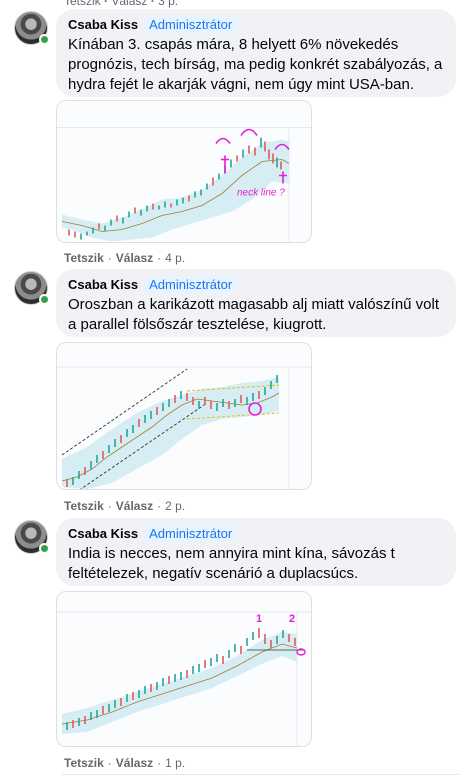 The width and height of the screenshot is (465, 777). Describe the element at coordinates (184, 424) in the screenshot. I see `stock-chart` at that location.